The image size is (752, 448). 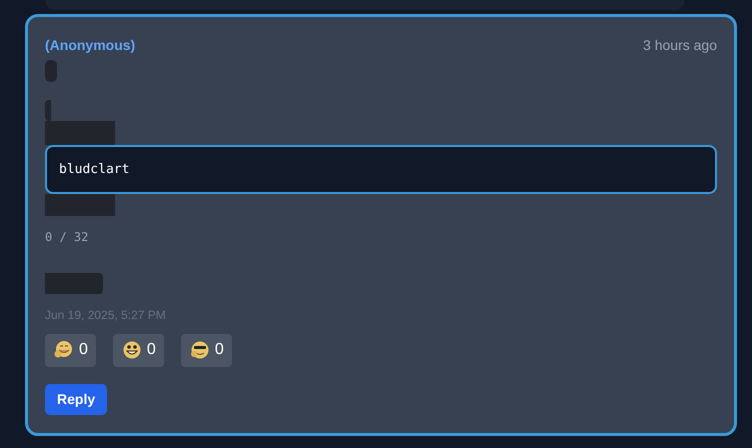 What do you see at coordinates (381, 169) in the screenshot?
I see `input-field: bludclart` at bounding box center [381, 169].